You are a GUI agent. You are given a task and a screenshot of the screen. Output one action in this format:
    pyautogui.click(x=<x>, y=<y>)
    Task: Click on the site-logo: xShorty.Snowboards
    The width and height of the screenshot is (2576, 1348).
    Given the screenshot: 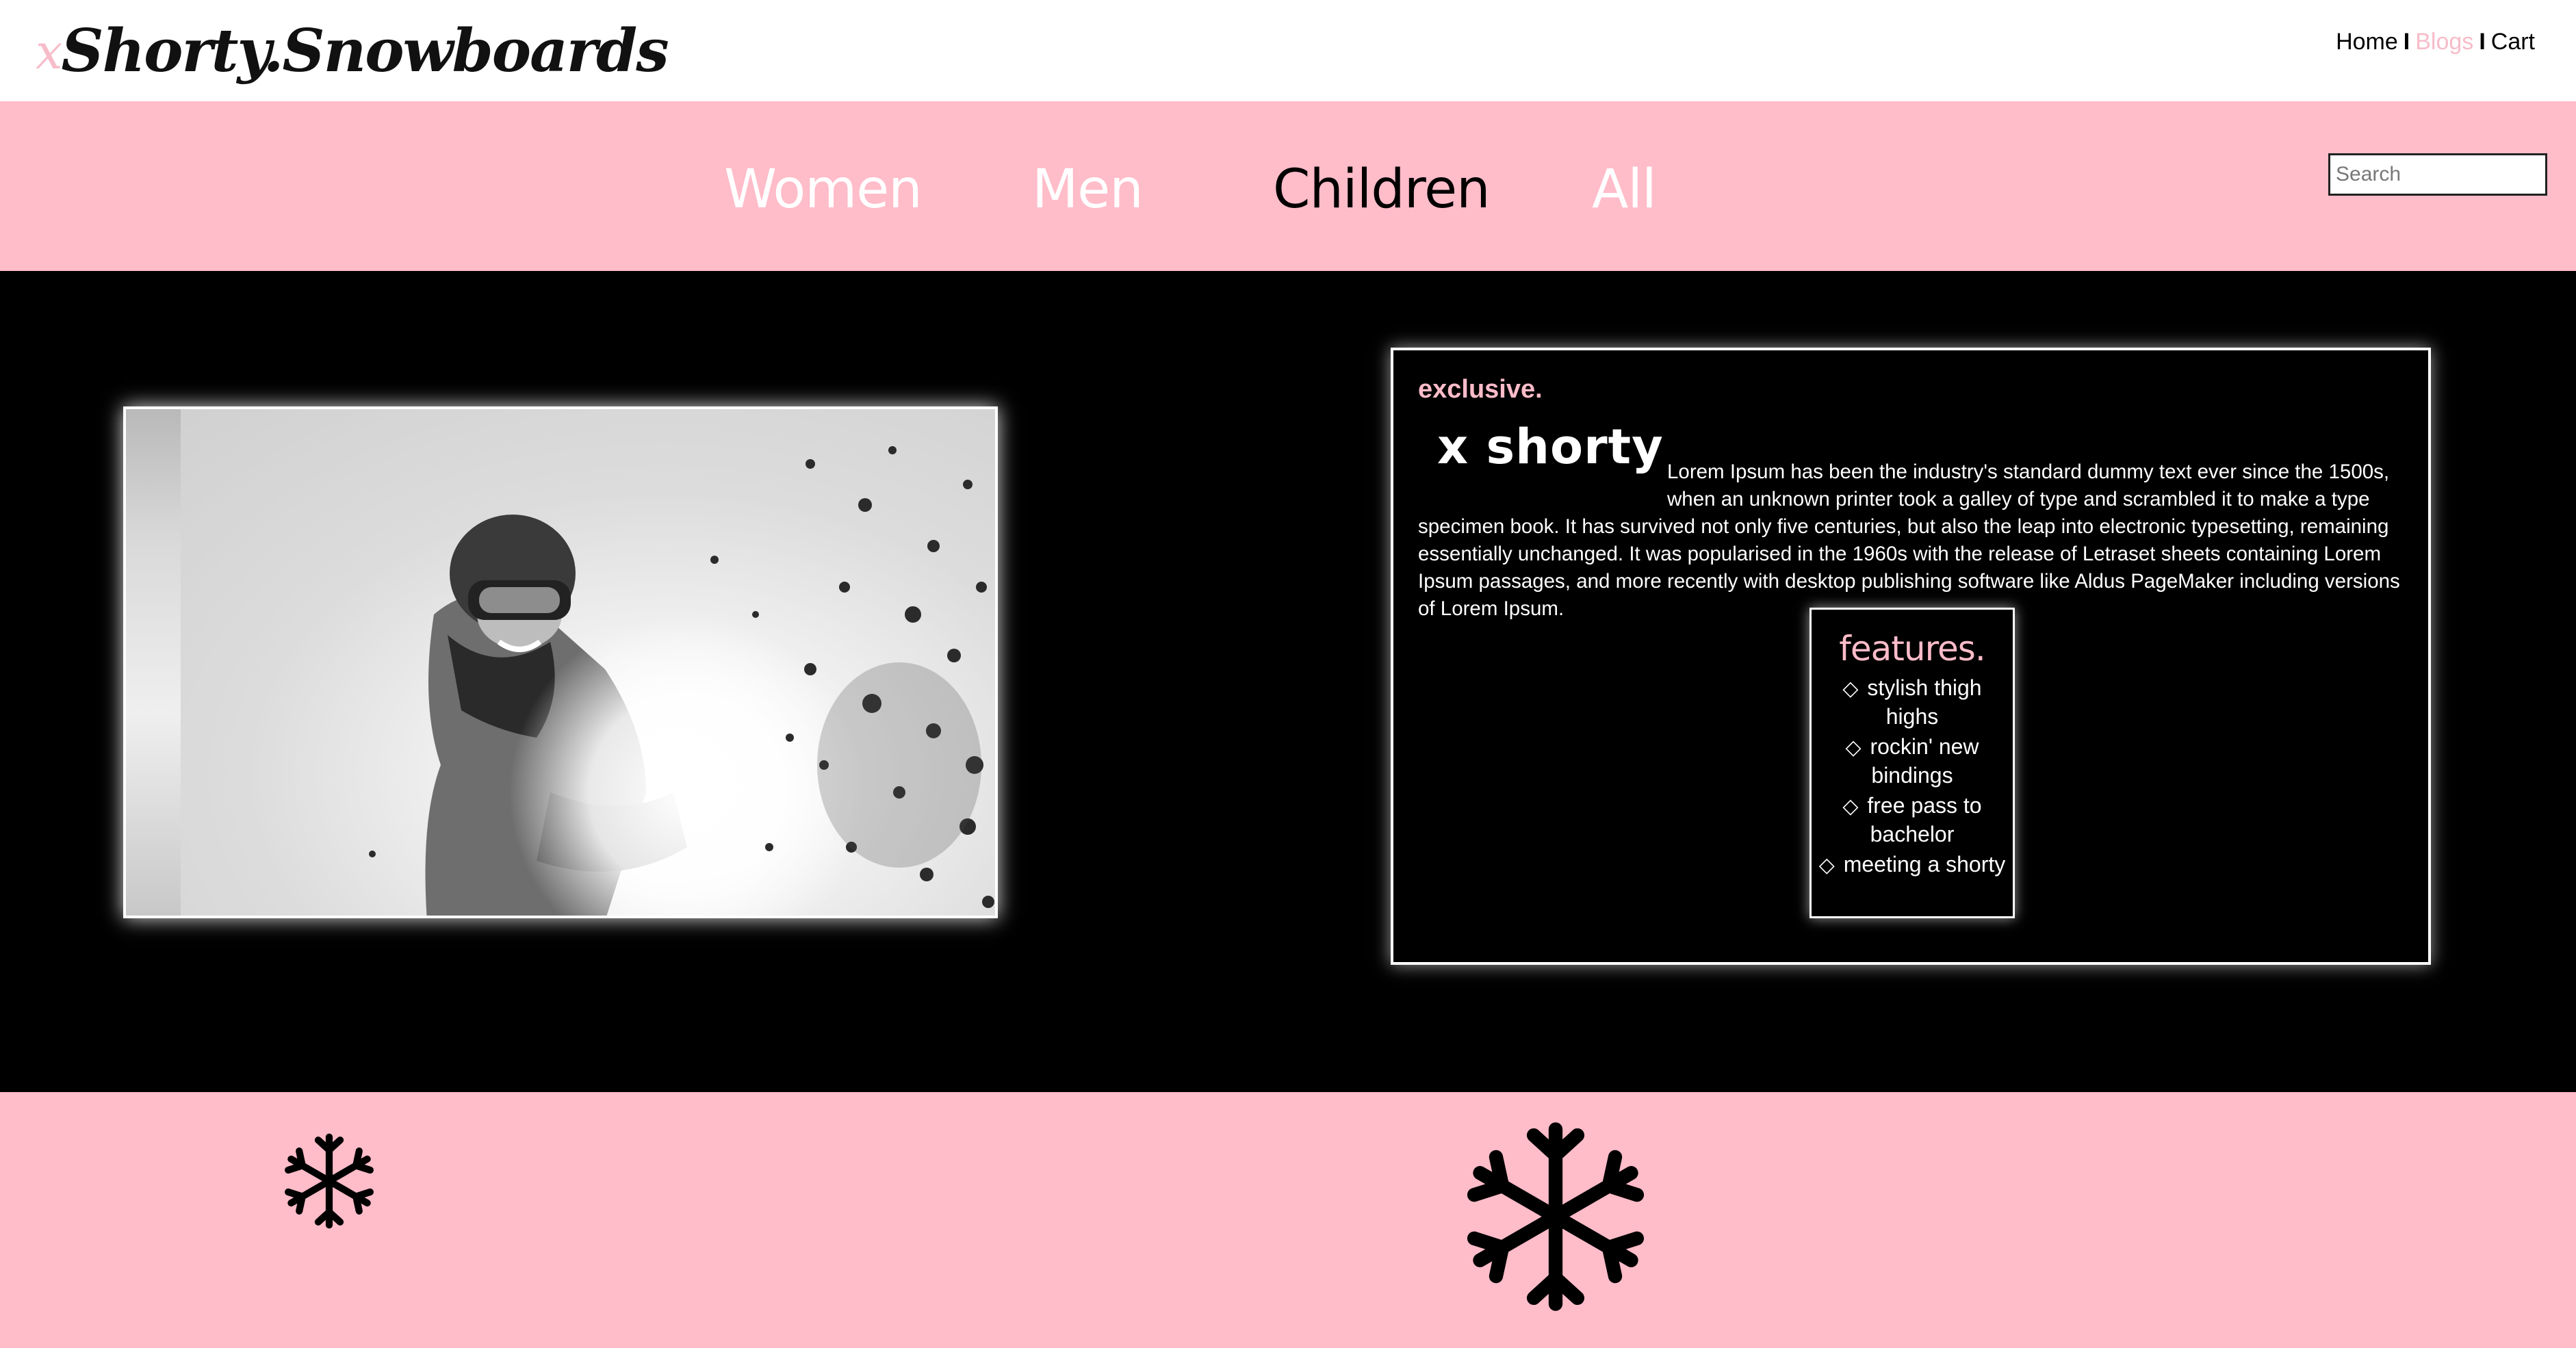 What is the action you would take?
    pyautogui.click(x=352, y=54)
    